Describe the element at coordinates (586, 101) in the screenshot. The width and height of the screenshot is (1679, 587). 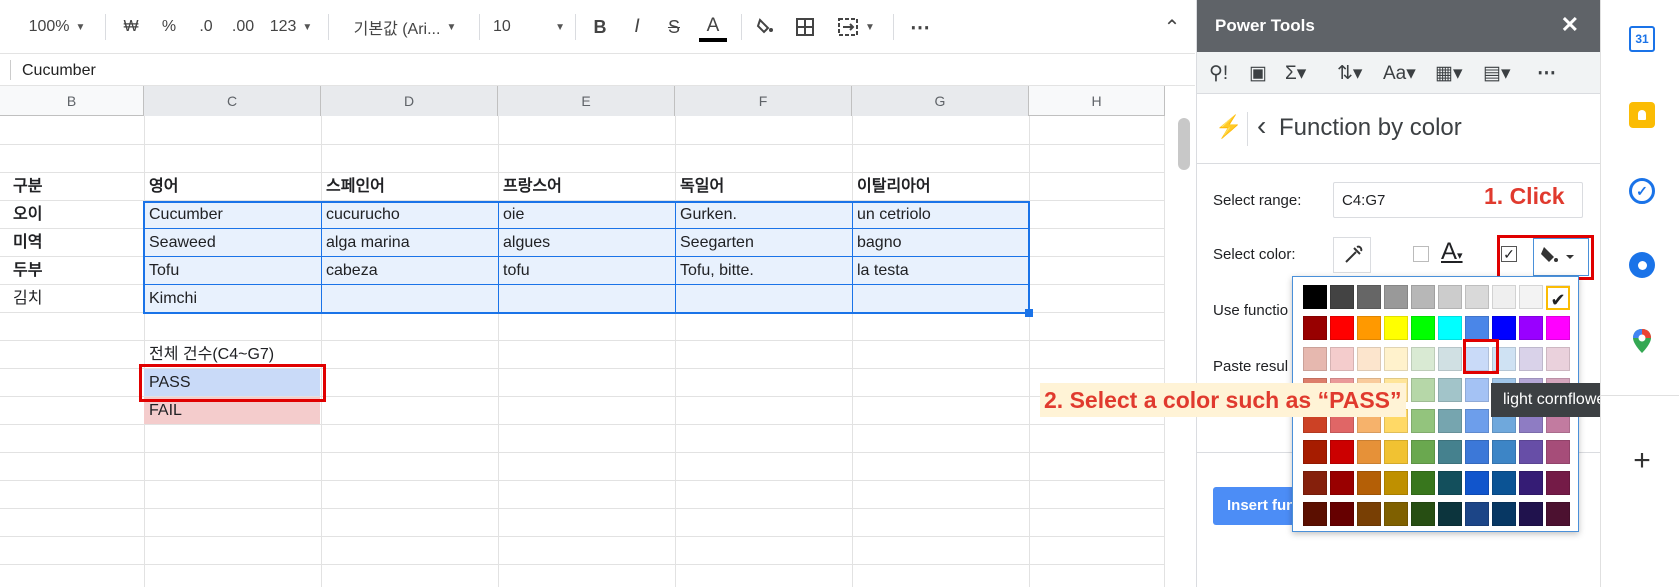
I see `column-header-e: E` at that location.